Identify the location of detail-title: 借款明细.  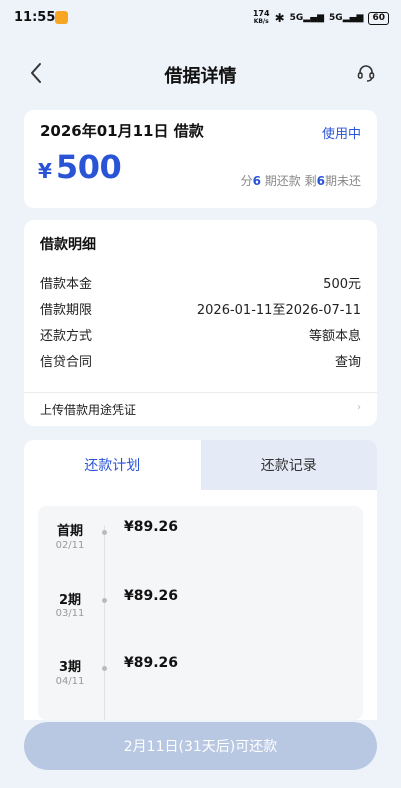
(68, 245).